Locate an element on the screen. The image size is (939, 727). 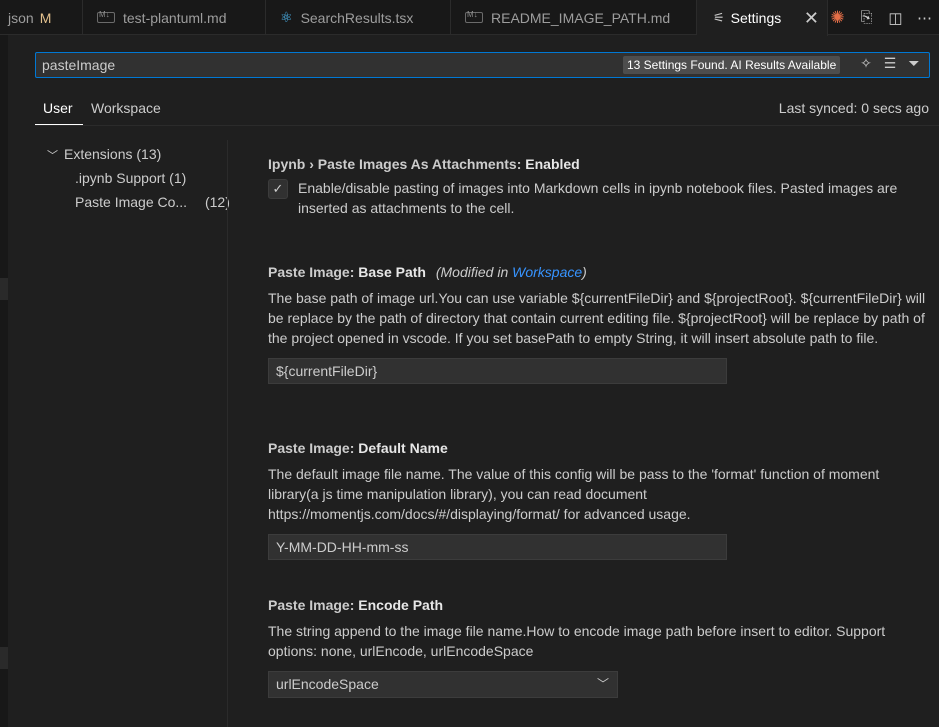
setting-name: Base Path is located at coordinates (392, 272).